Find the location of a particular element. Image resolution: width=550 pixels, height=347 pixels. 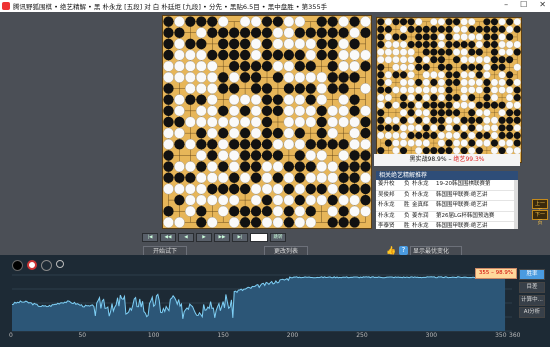

first-move-button: |◀ is located at coordinates (150, 237).